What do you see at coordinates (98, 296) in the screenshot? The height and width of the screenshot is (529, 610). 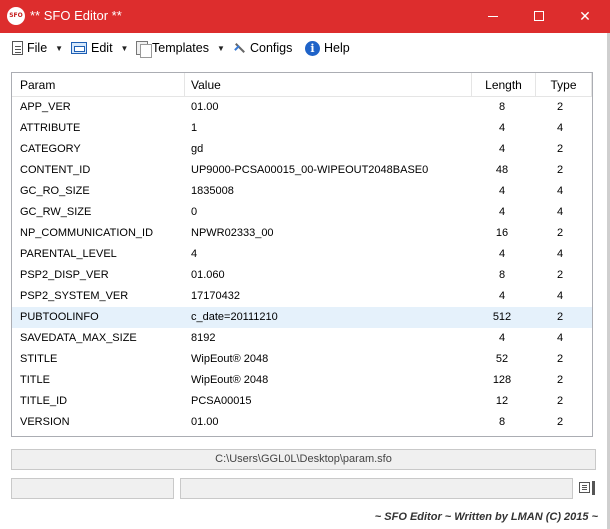 I see `param-cell: PSP2_SYSTEM_VER` at bounding box center [98, 296].